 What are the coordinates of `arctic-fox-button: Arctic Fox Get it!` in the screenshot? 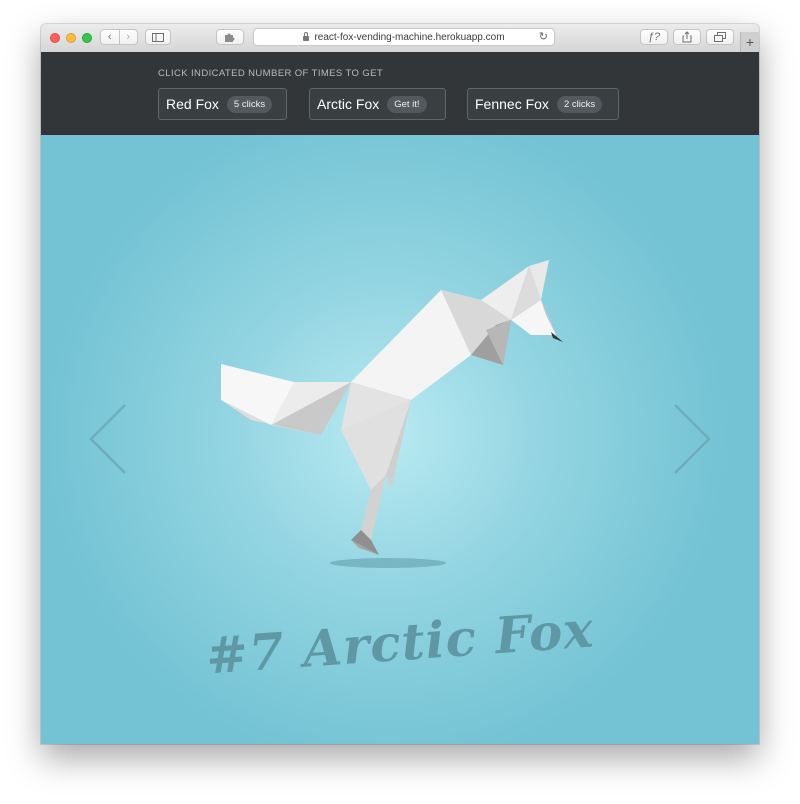 It's located at (377, 104).